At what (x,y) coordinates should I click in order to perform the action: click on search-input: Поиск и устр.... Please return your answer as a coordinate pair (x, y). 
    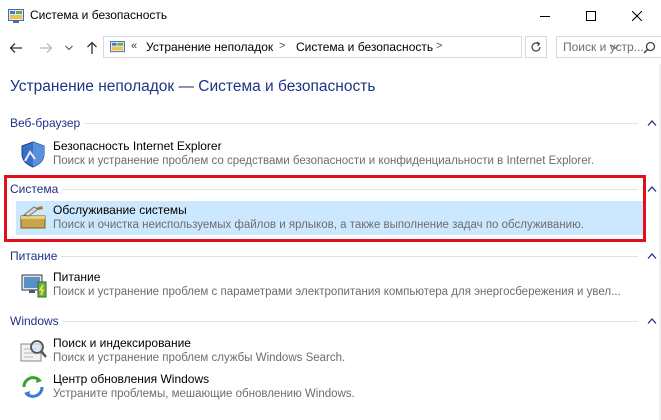
    Looking at the image, I should click on (603, 47).